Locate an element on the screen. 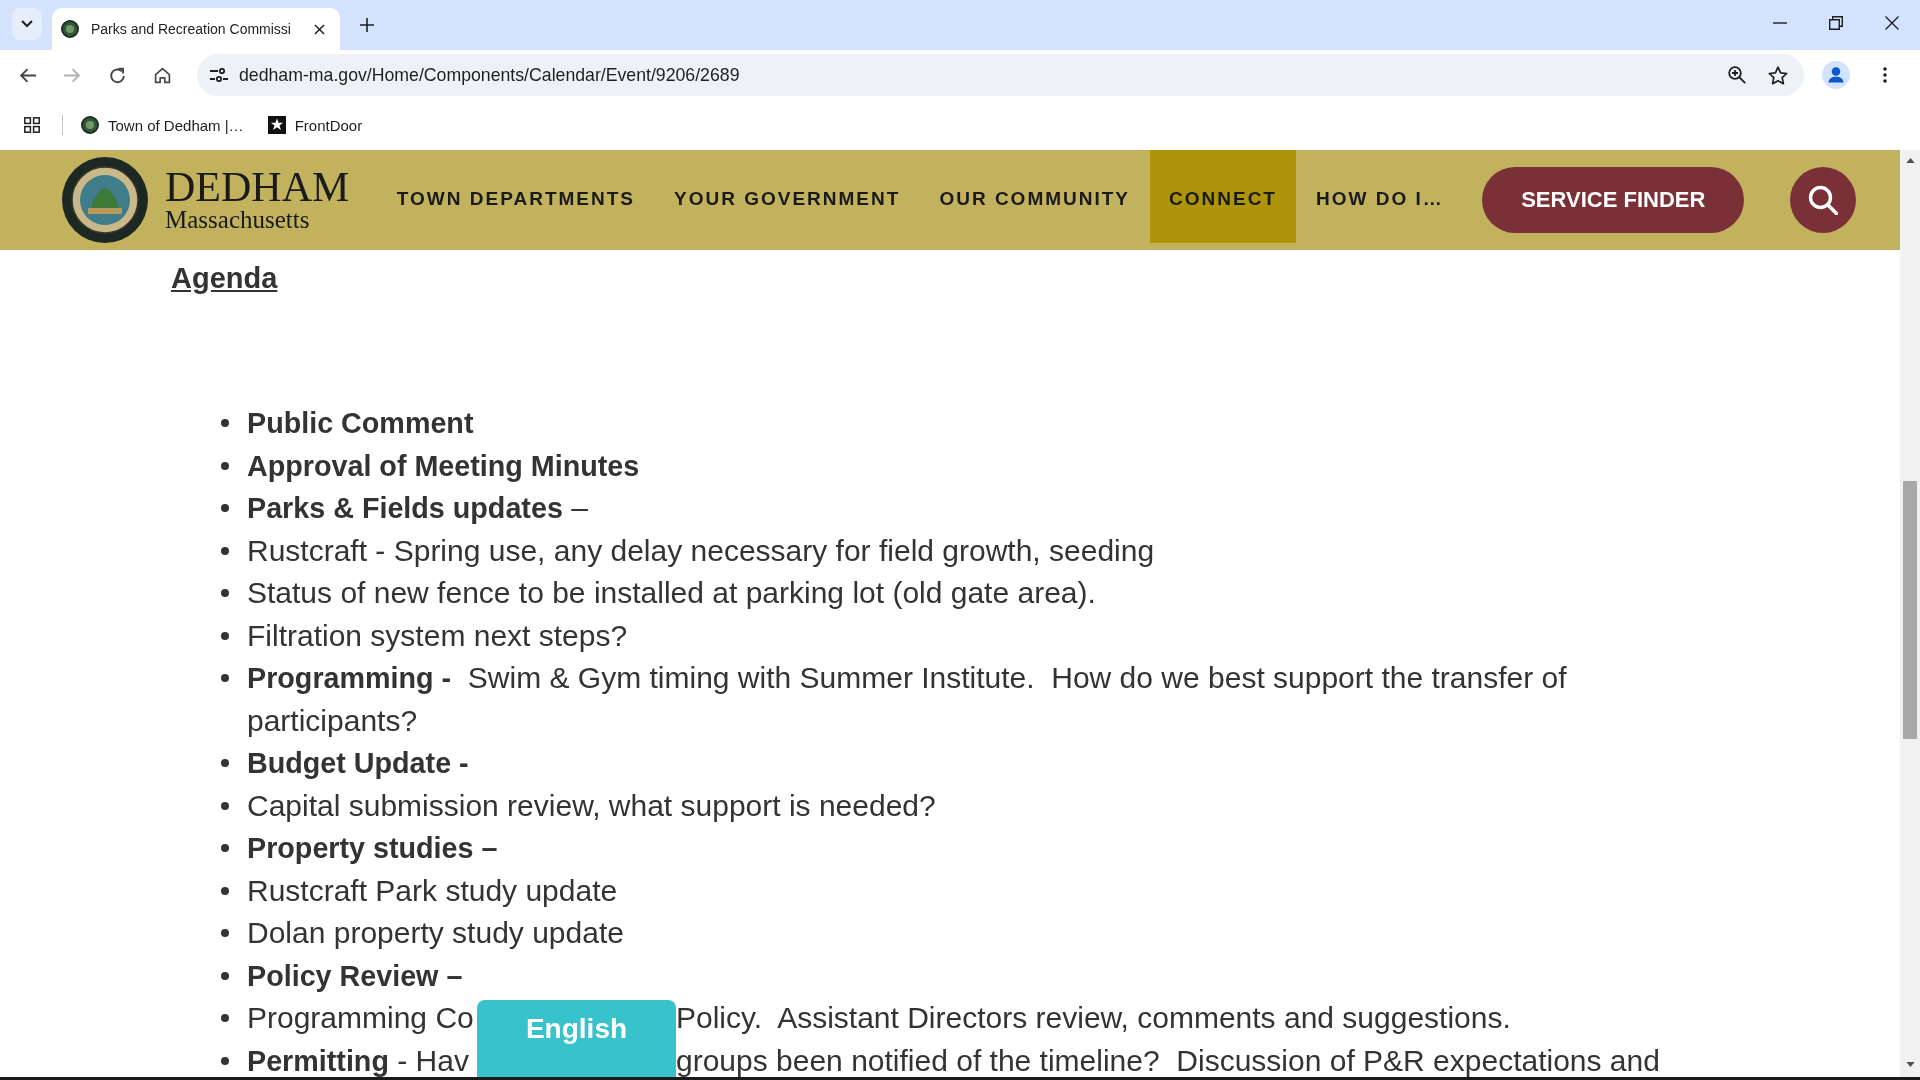 The width and height of the screenshot is (1920, 1080). agenda-item: Approval of Meeting Minutes is located at coordinates (443, 466).